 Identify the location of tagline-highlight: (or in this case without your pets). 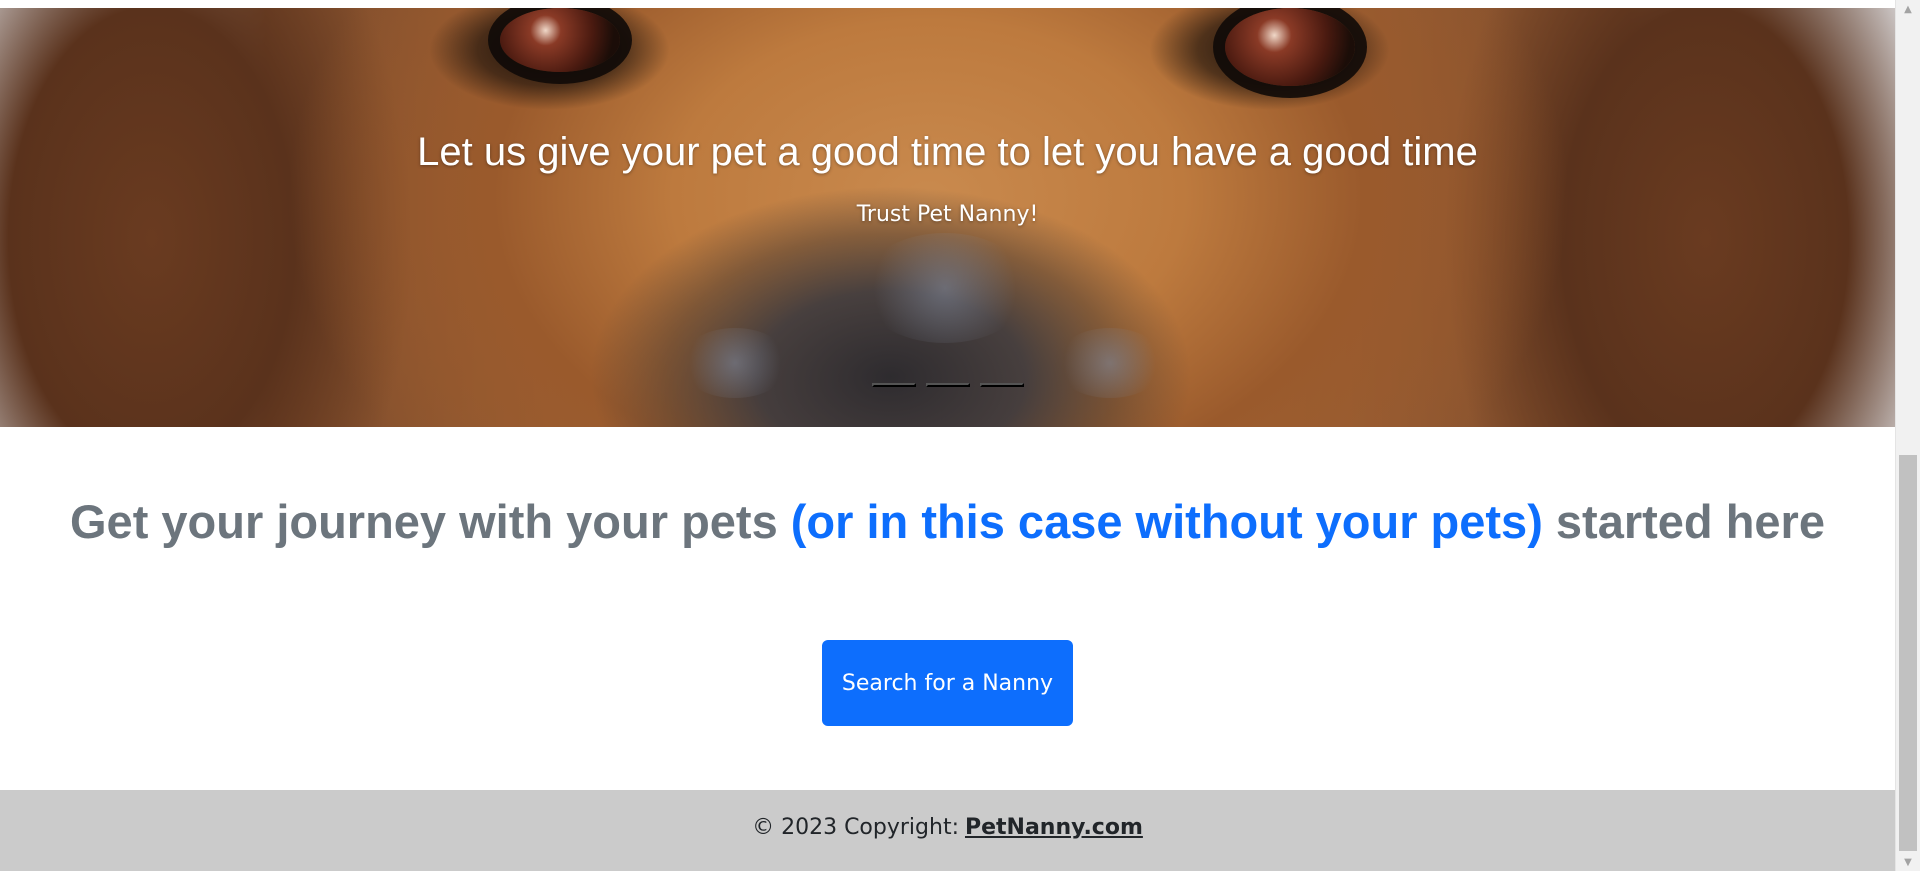
(1166, 521).